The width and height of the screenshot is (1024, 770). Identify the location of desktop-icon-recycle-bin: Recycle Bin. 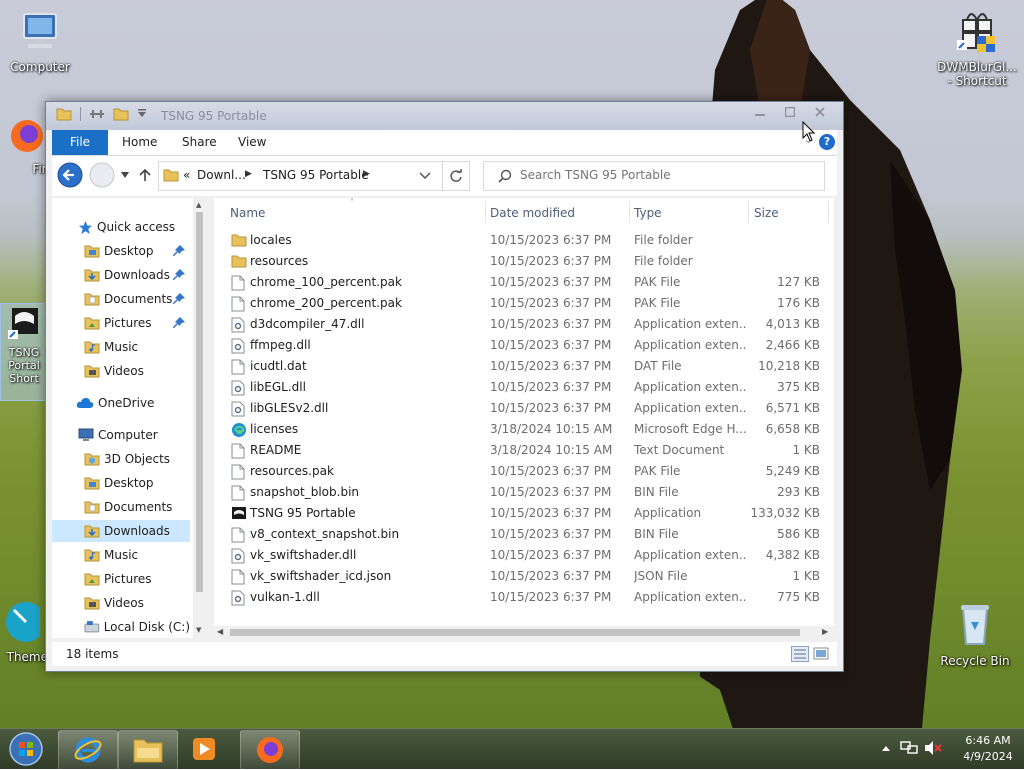
(975, 634).